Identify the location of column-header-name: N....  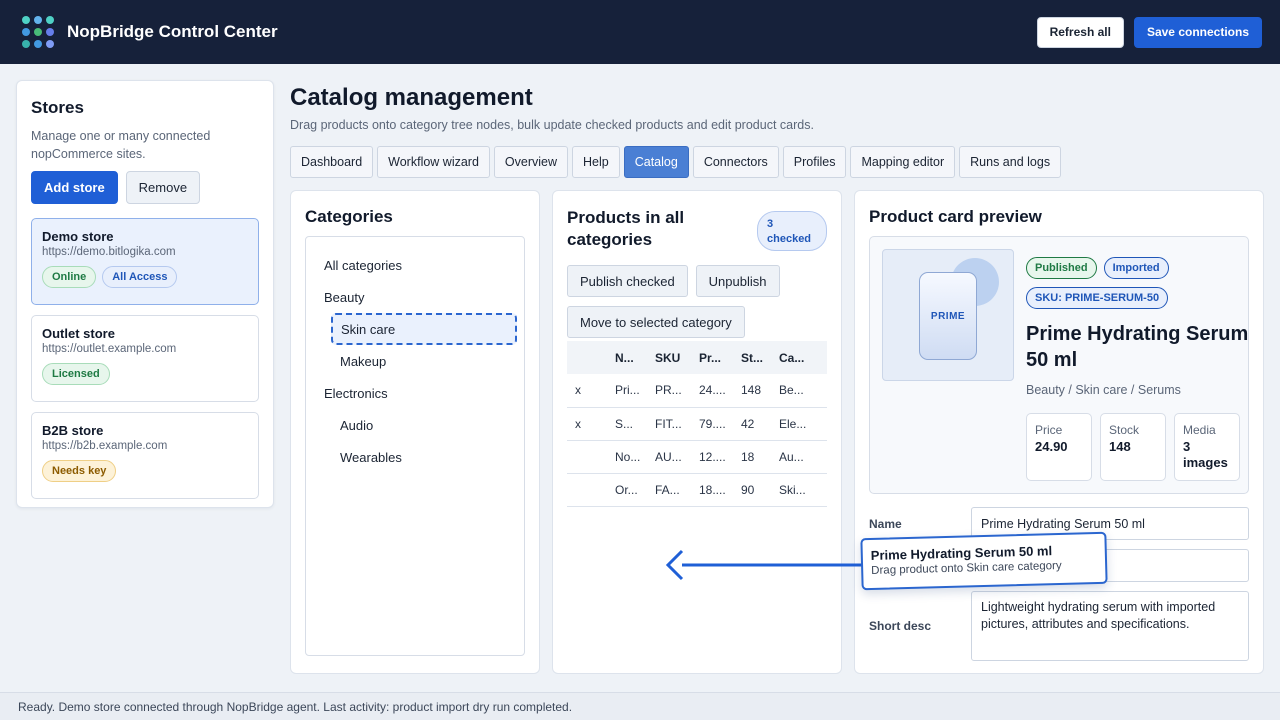
(631, 357).